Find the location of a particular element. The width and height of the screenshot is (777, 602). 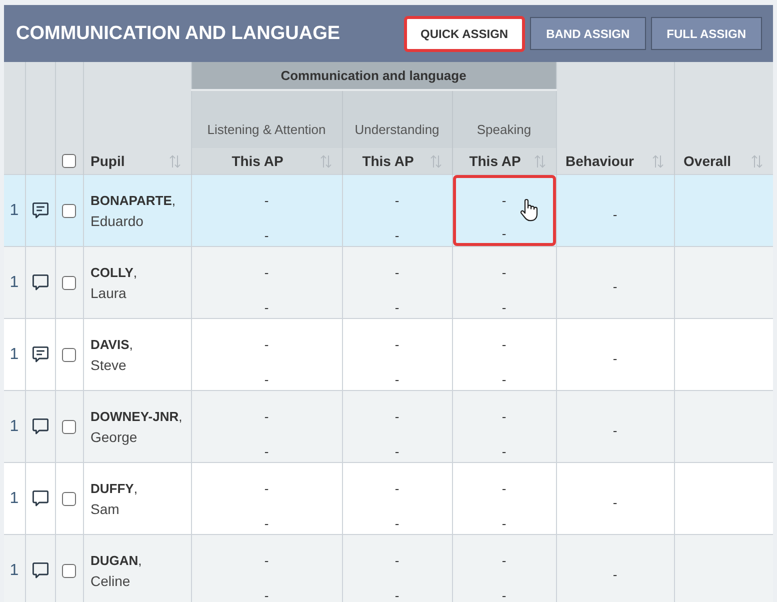

column-header: Behaviour is located at coordinates (600, 161).